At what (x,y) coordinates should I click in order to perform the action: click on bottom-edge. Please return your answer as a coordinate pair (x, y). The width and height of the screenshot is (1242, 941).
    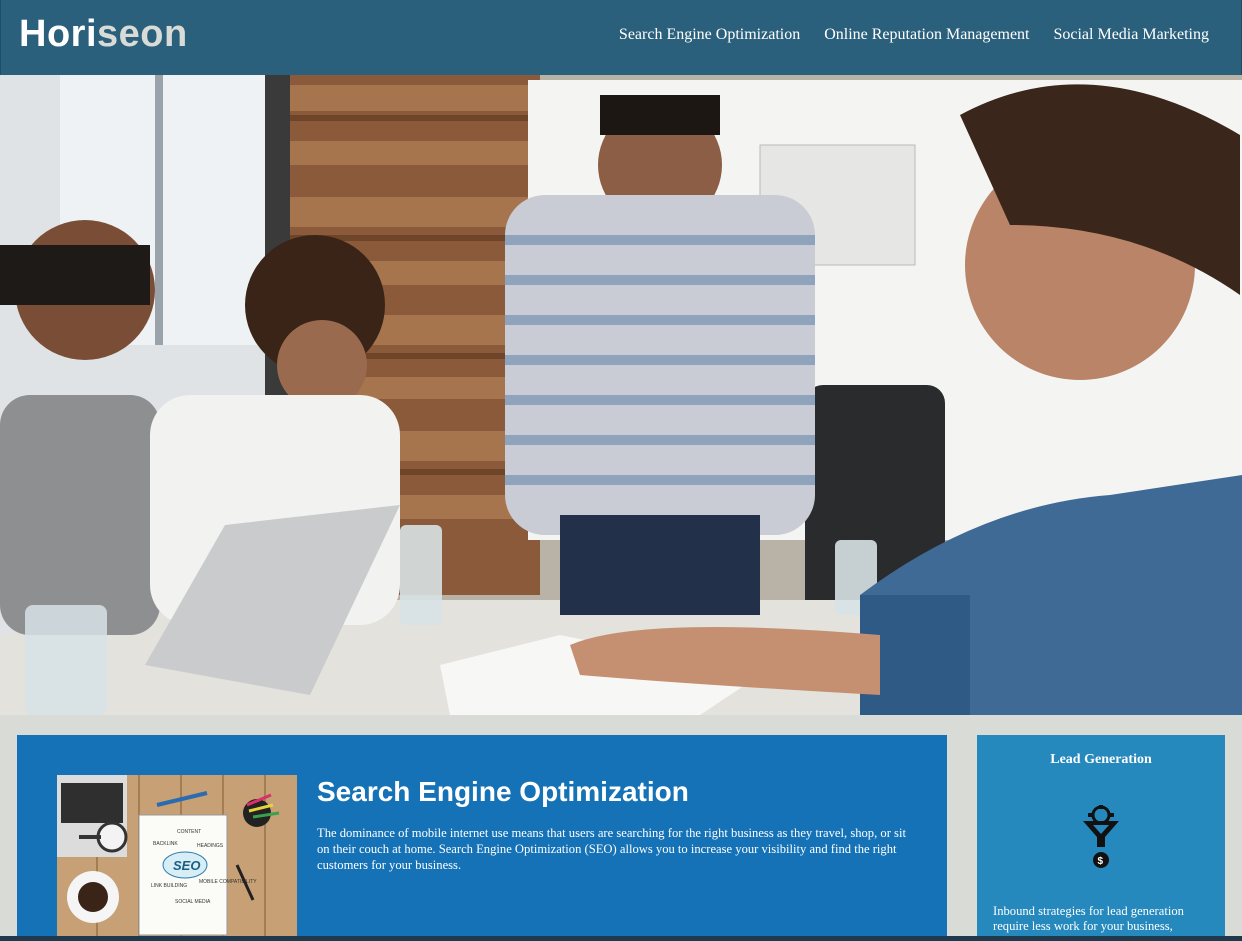
    Looking at the image, I should click on (621, 938).